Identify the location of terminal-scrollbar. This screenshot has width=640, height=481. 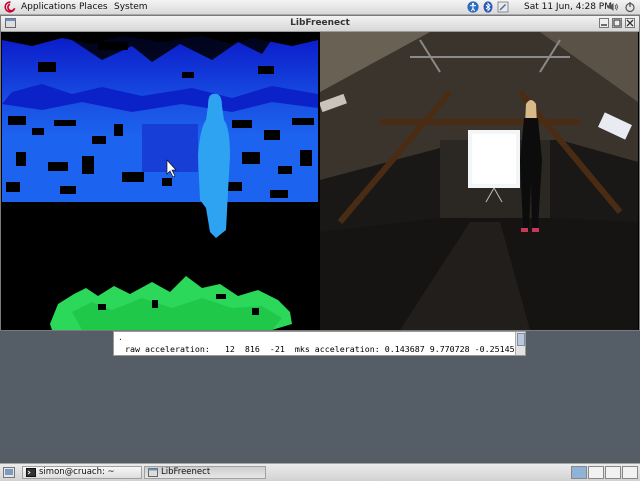
(520, 343).